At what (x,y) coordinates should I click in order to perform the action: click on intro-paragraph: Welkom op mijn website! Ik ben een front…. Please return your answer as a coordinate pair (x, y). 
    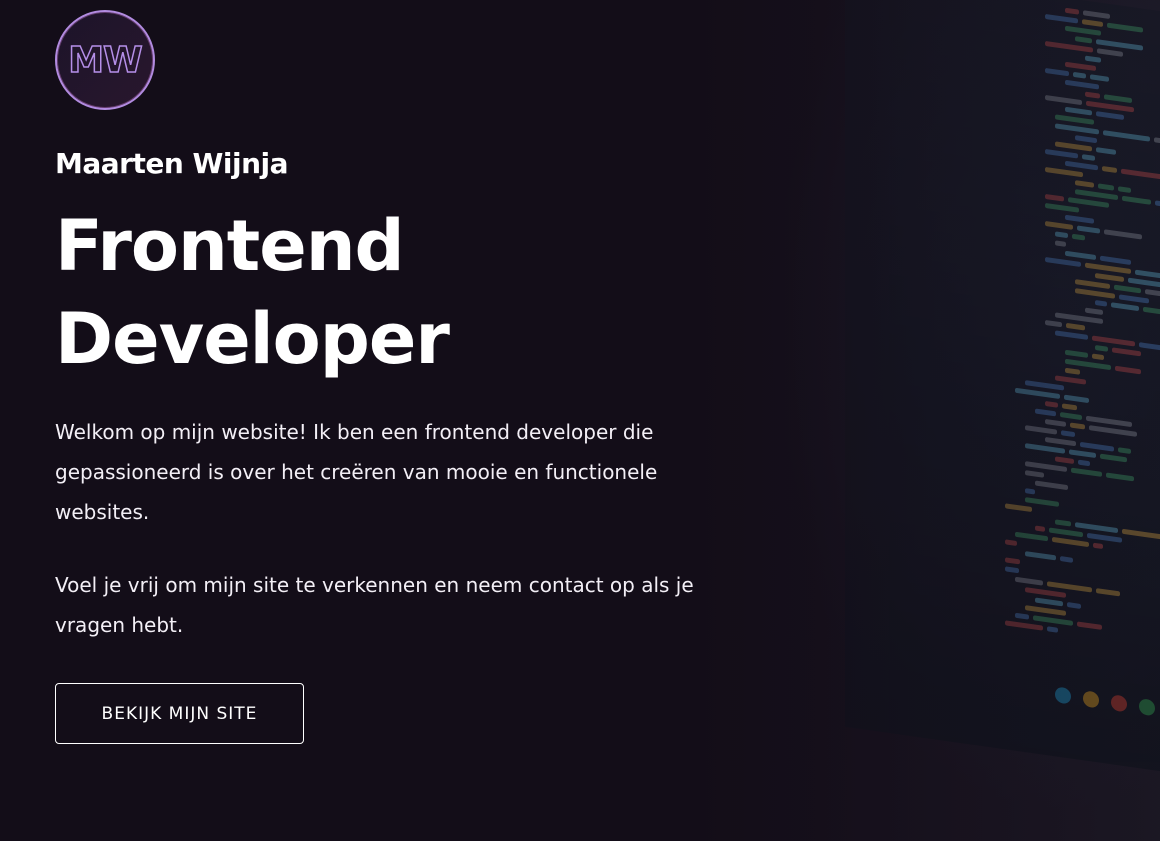
    Looking at the image, I should click on (356, 472).